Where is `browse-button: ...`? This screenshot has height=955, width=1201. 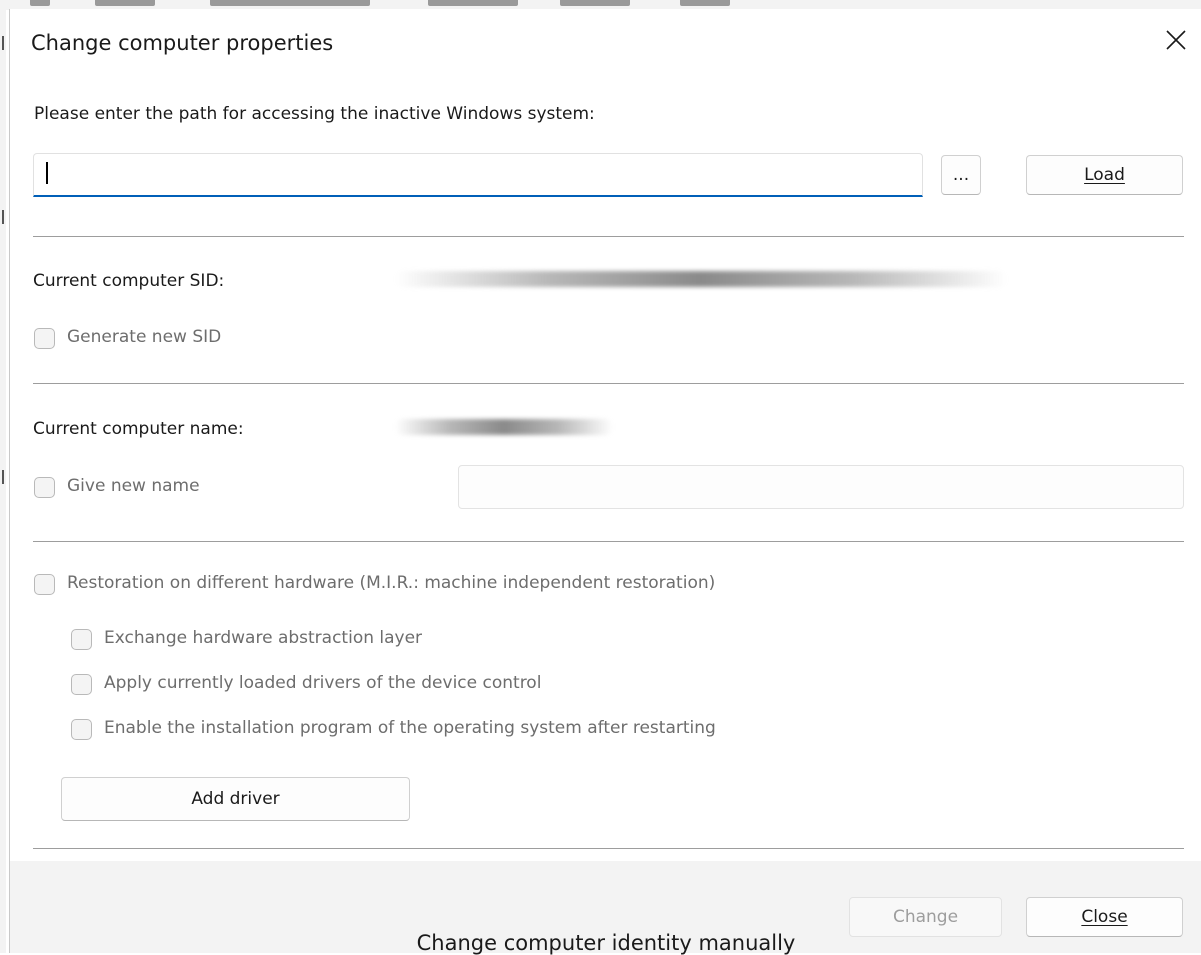 browse-button: ... is located at coordinates (961, 175).